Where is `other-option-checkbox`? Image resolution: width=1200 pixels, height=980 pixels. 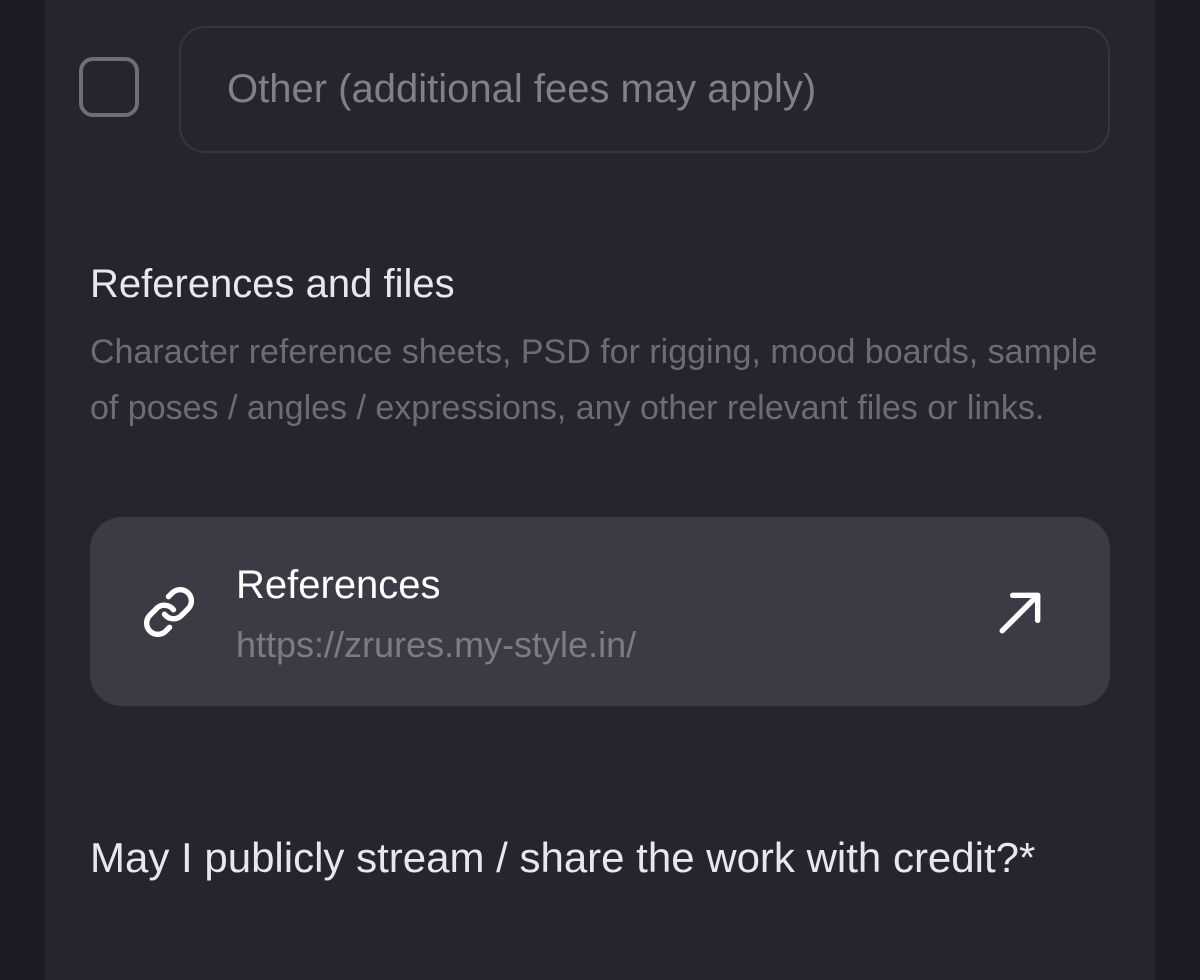 other-option-checkbox is located at coordinates (109, 87).